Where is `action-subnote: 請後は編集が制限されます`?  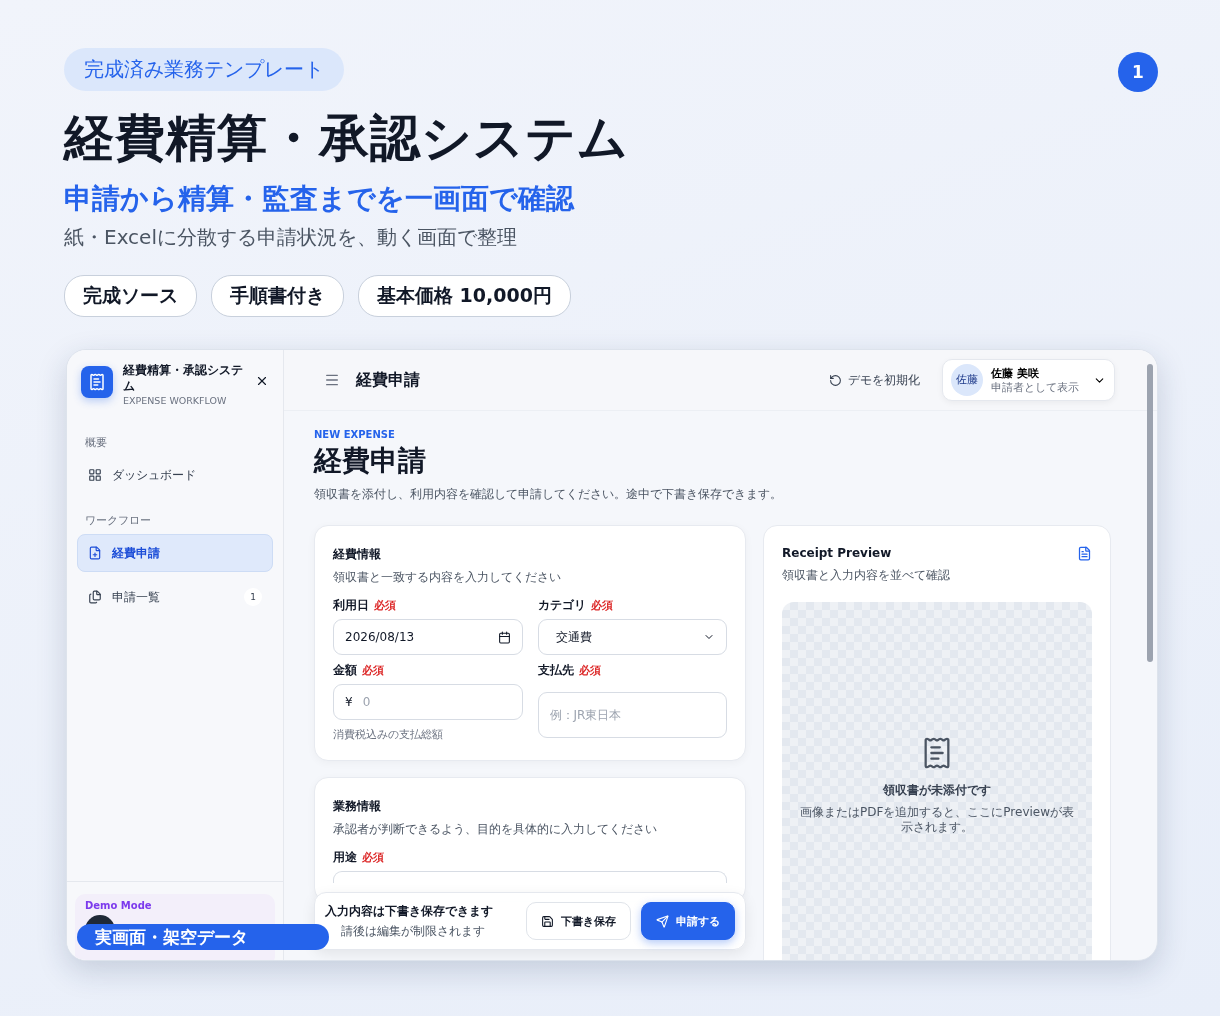
action-subnote: 請後は編集が制限されます is located at coordinates (413, 931).